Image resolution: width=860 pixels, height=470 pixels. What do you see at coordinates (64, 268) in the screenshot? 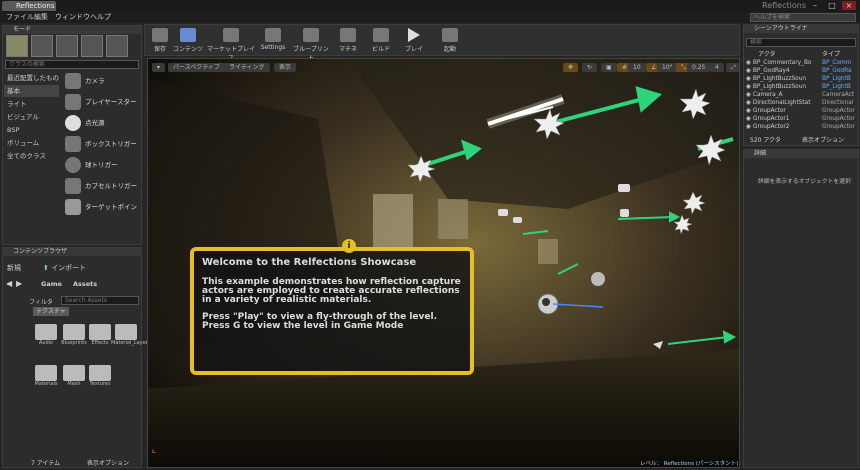
I see `import-button: ⬆ インポート` at bounding box center [64, 268].